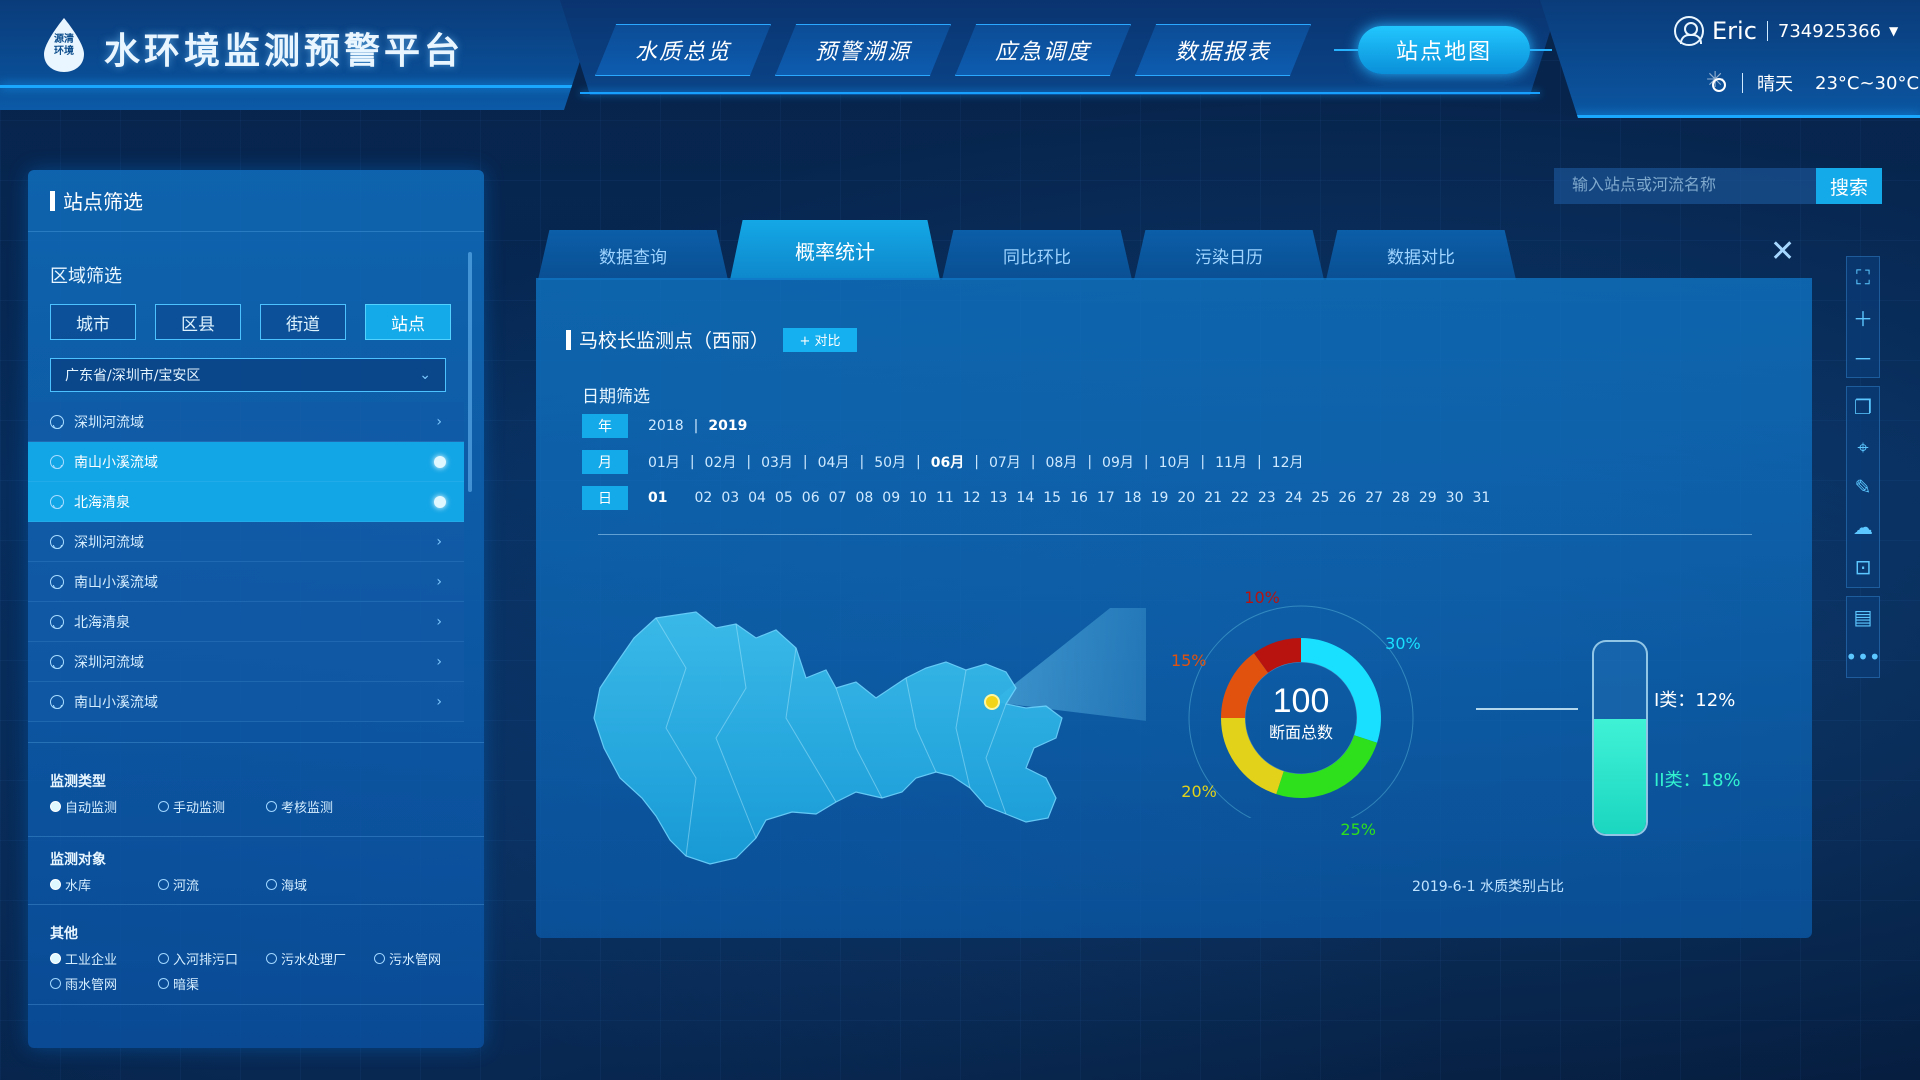  What do you see at coordinates (891, 498) in the screenshot?
I see `day-option: 09` at bounding box center [891, 498].